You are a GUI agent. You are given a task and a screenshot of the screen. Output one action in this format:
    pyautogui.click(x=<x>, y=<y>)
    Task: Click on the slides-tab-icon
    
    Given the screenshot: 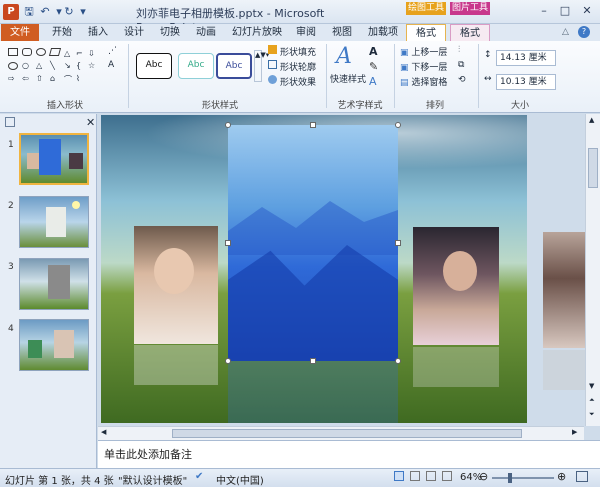 What is the action you would take?
    pyautogui.click(x=10, y=122)
    